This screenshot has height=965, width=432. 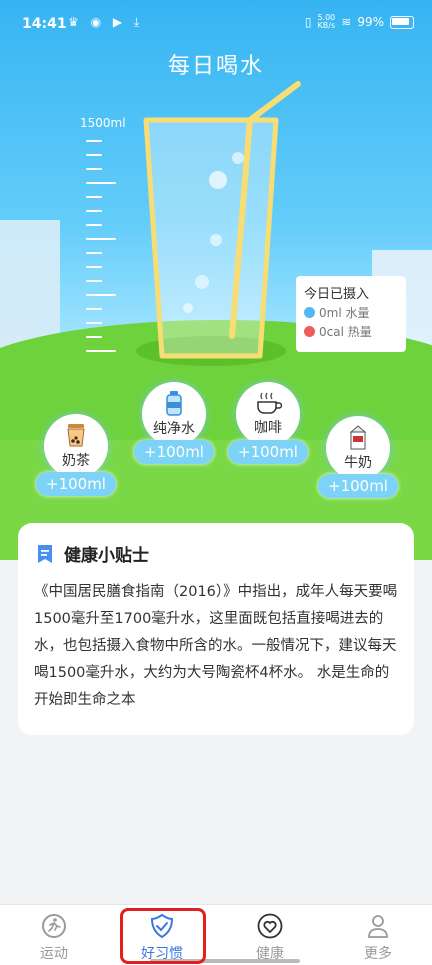 What do you see at coordinates (308, 22) in the screenshot?
I see `vibrate-icon: ▯` at bounding box center [308, 22].